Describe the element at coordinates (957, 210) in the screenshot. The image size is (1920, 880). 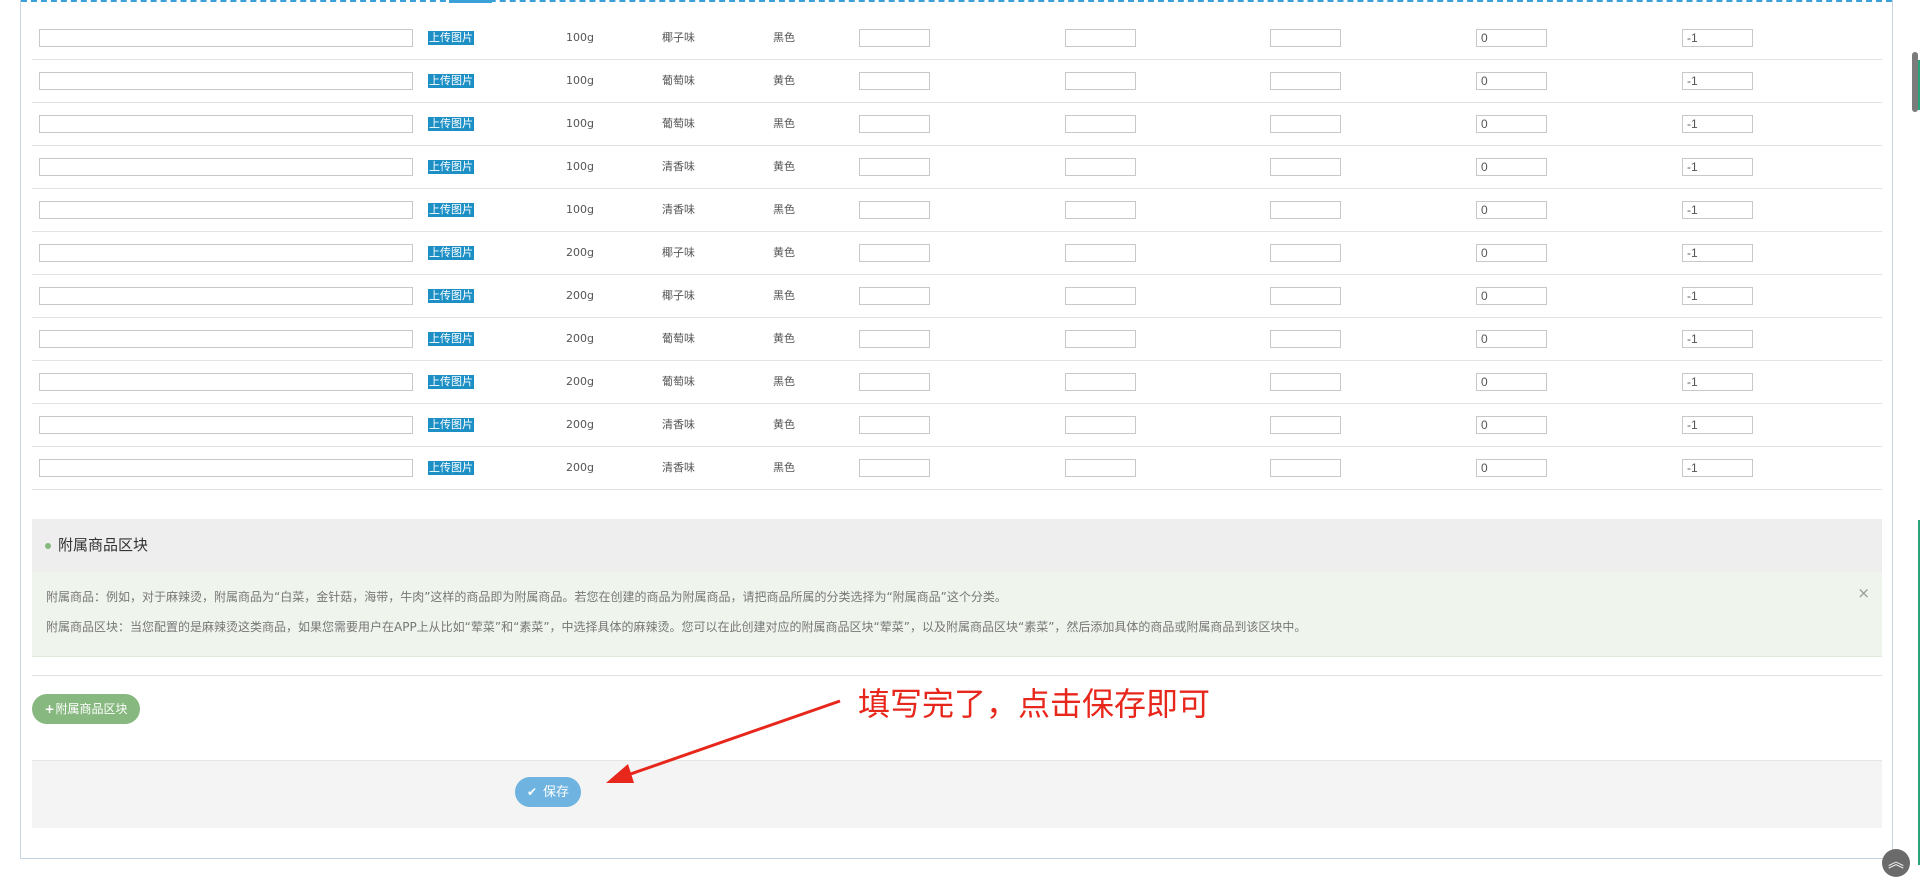
I see `table-row: 上传图片 100g 清香味 黑色` at that location.